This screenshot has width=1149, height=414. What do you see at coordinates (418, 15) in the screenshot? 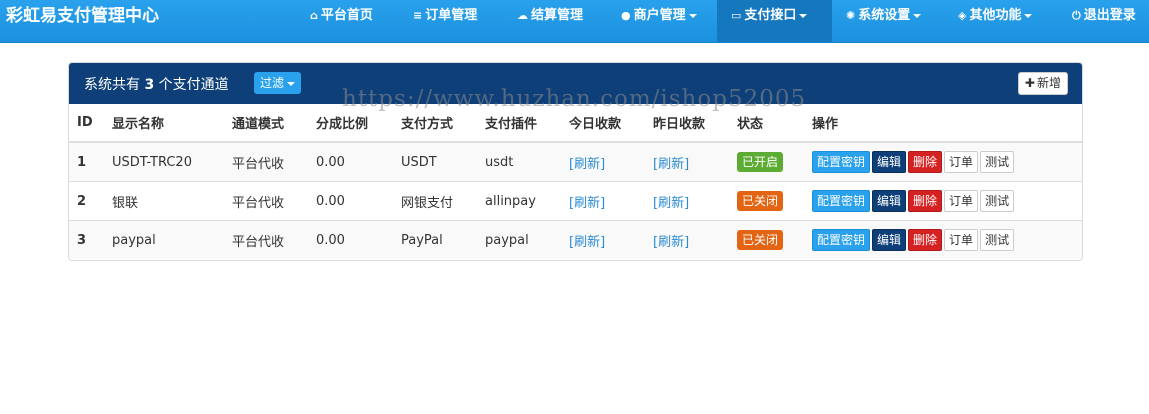
I see `list-icon: ≡` at bounding box center [418, 15].